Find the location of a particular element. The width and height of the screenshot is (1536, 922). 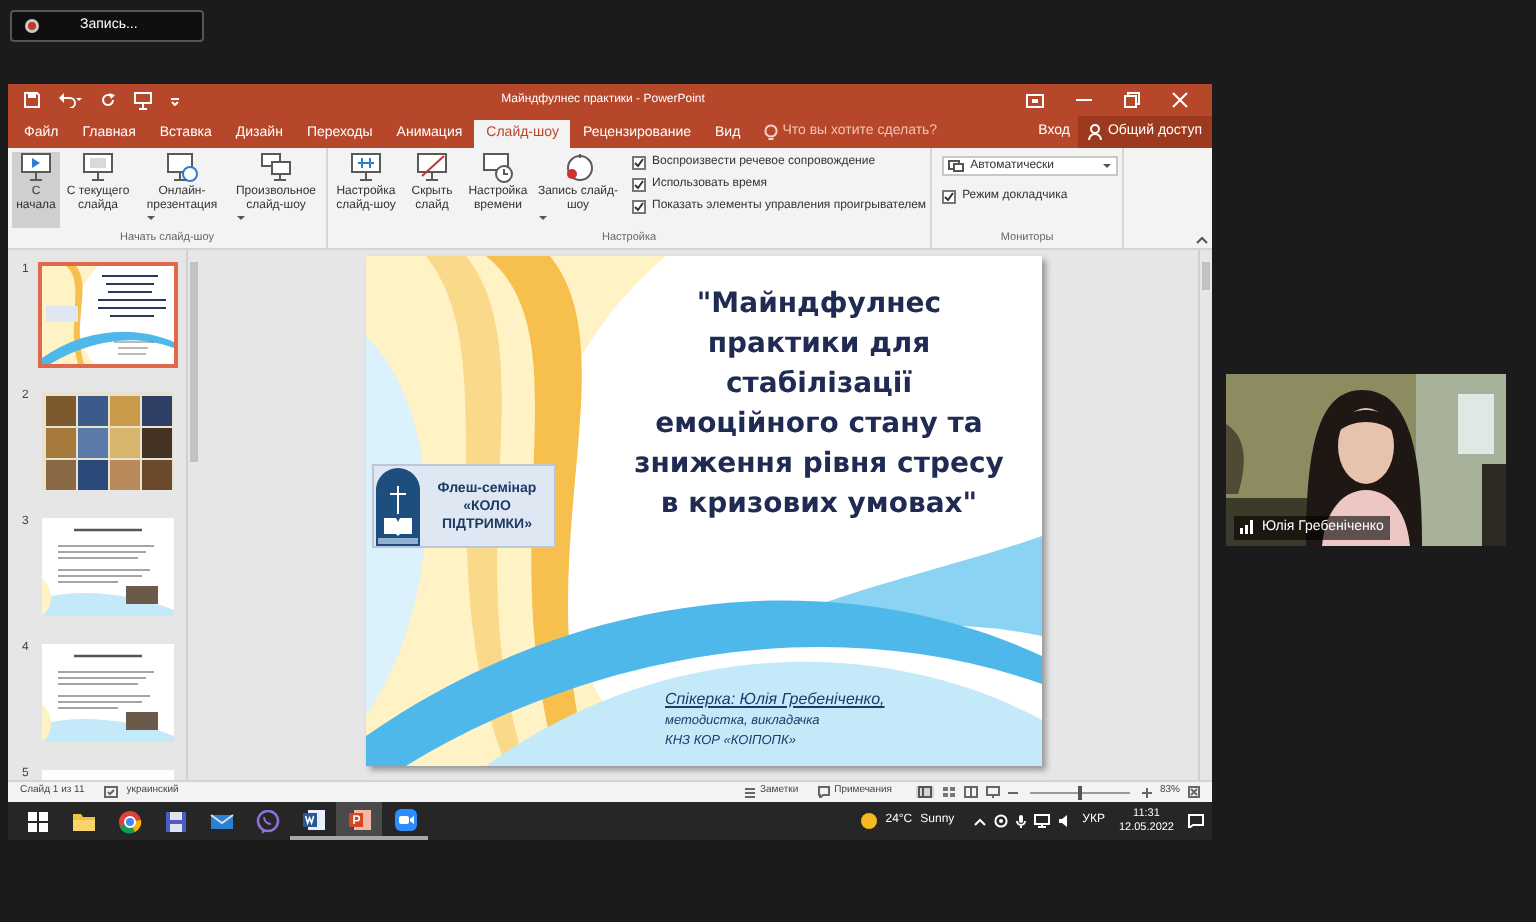

envelope-icon is located at coordinates (221, 821).